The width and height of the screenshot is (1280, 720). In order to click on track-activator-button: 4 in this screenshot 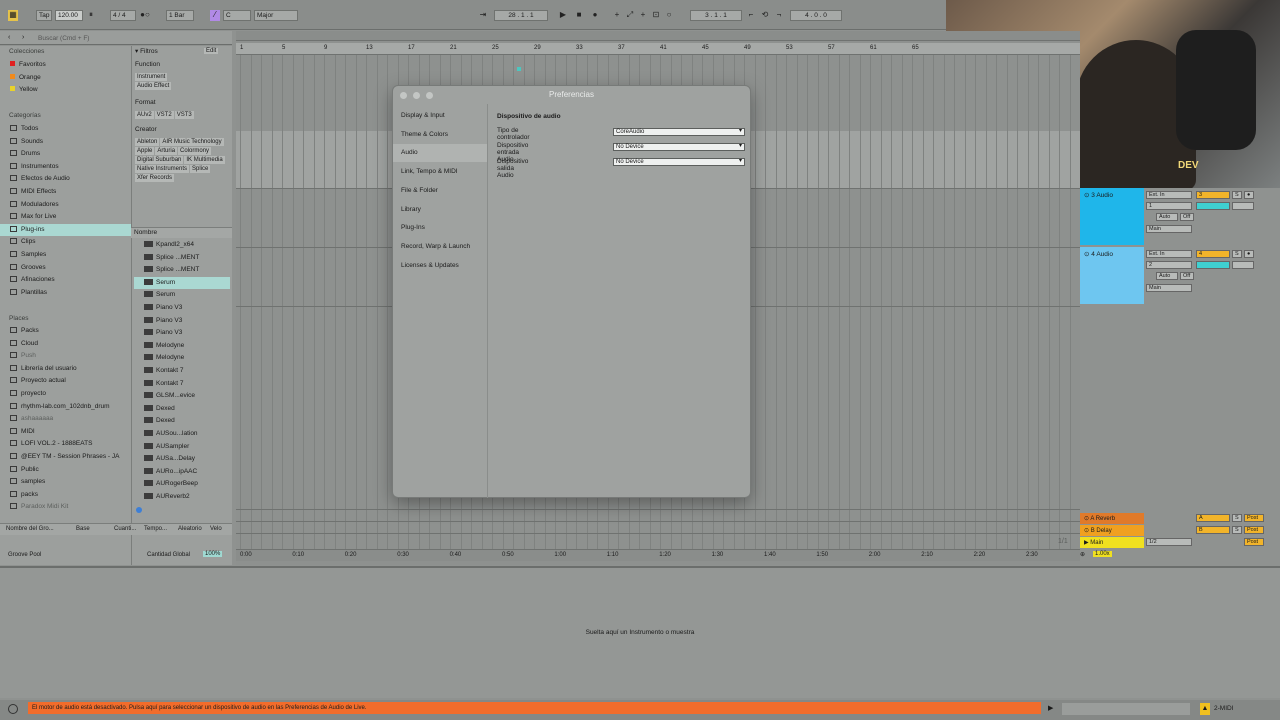, I will do `click(1213, 254)`.